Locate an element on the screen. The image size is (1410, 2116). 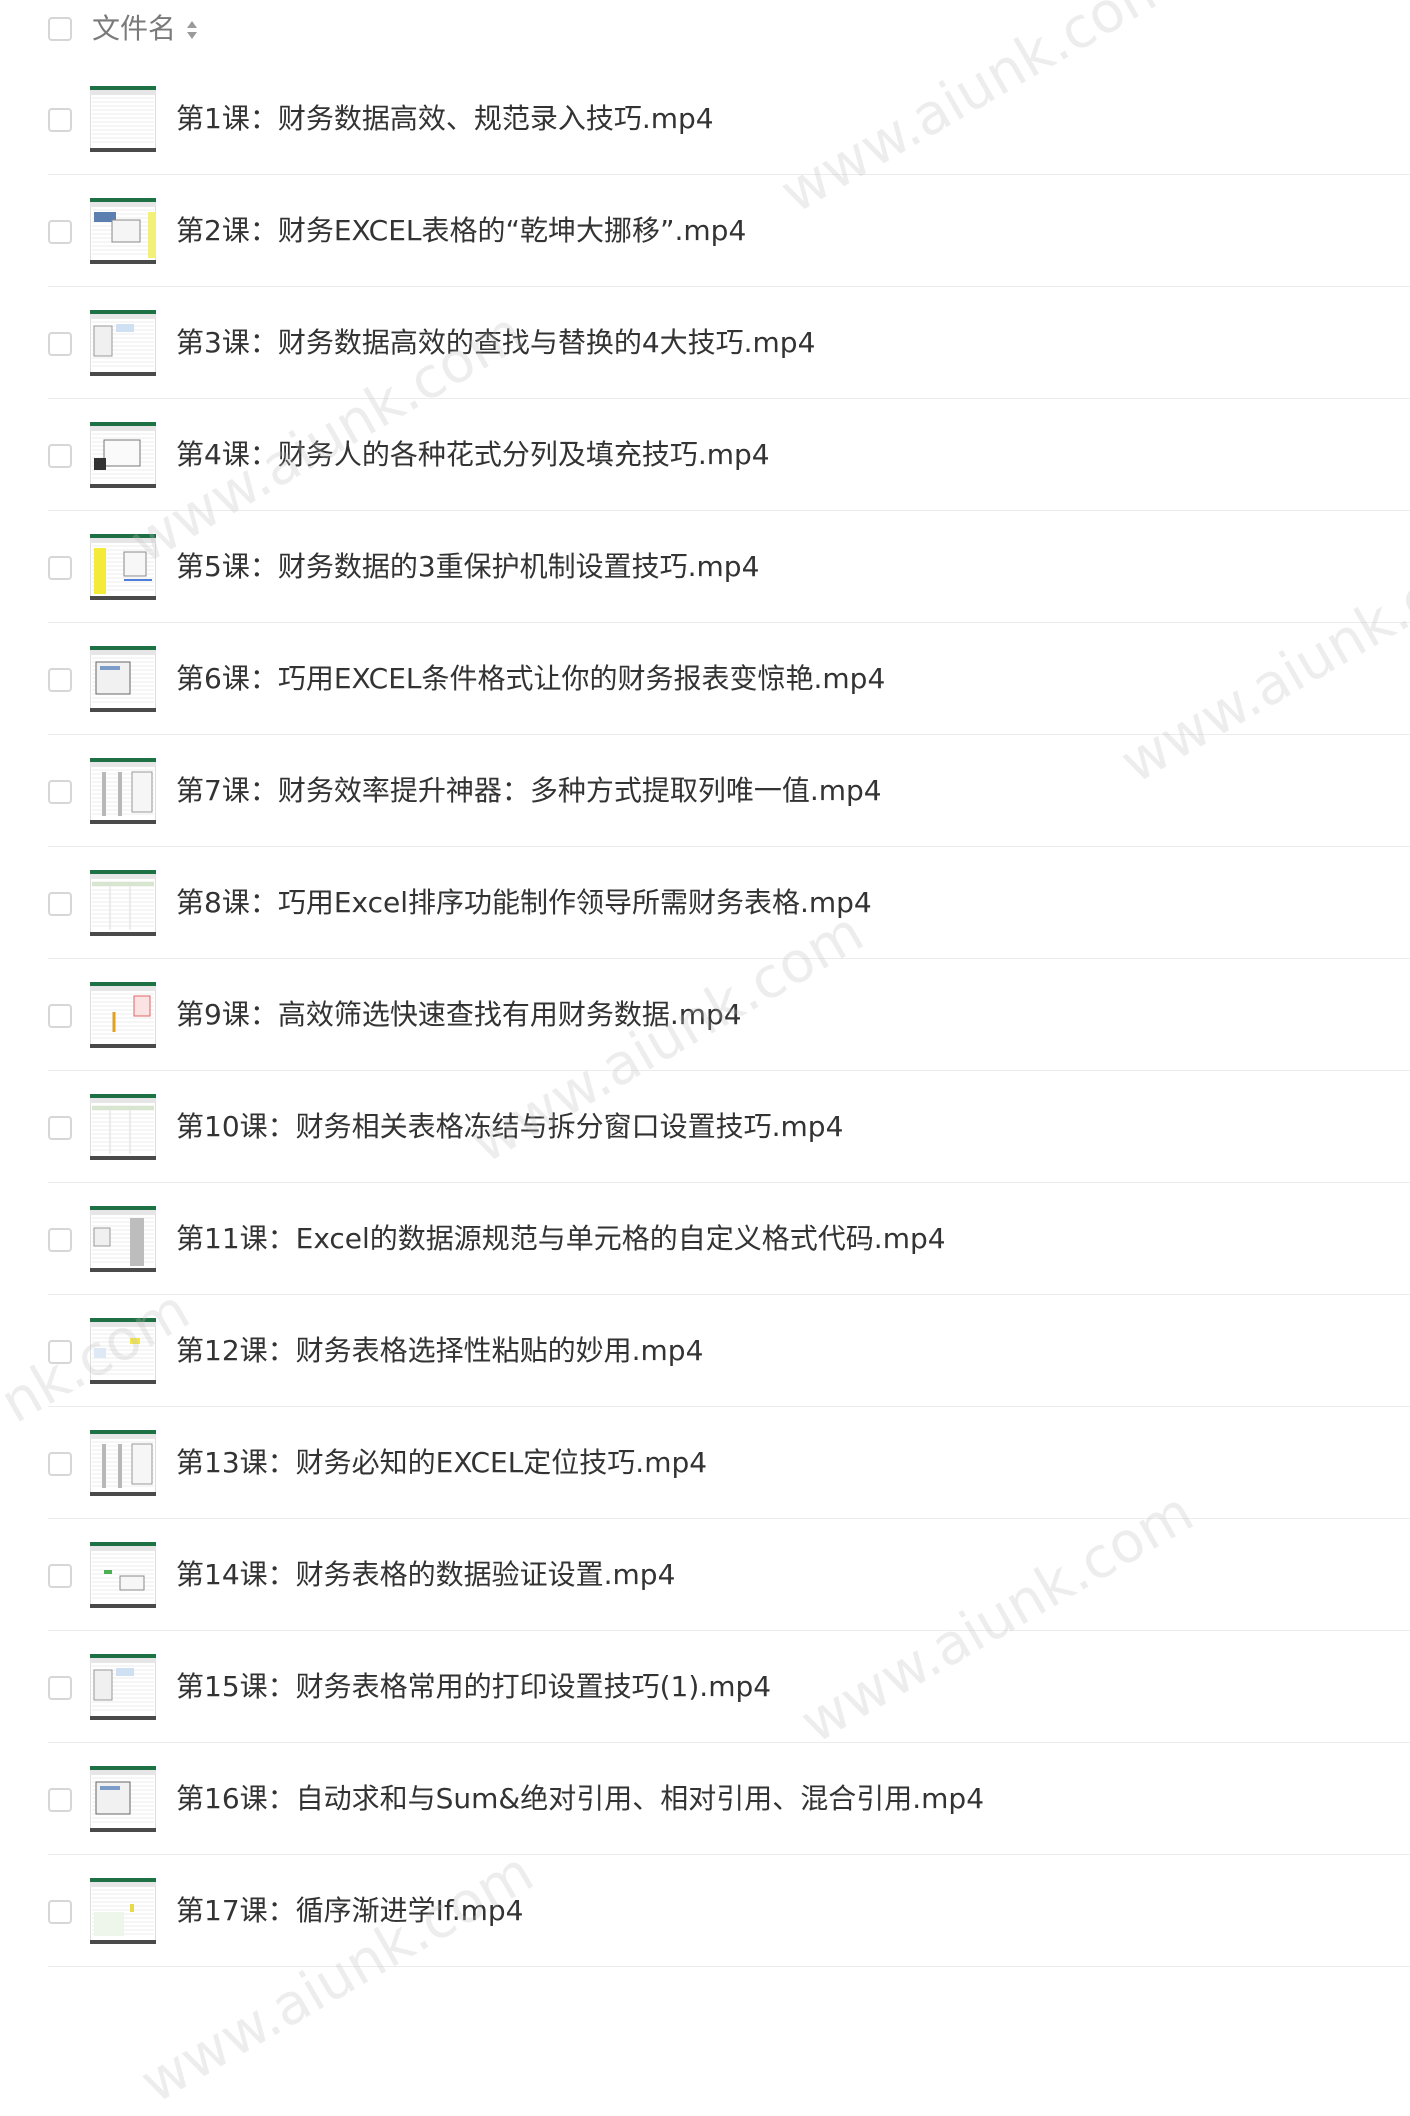
file-name-link: 第1课：财务数据高效、规范录入技巧.mp4 is located at coordinates (445, 119).